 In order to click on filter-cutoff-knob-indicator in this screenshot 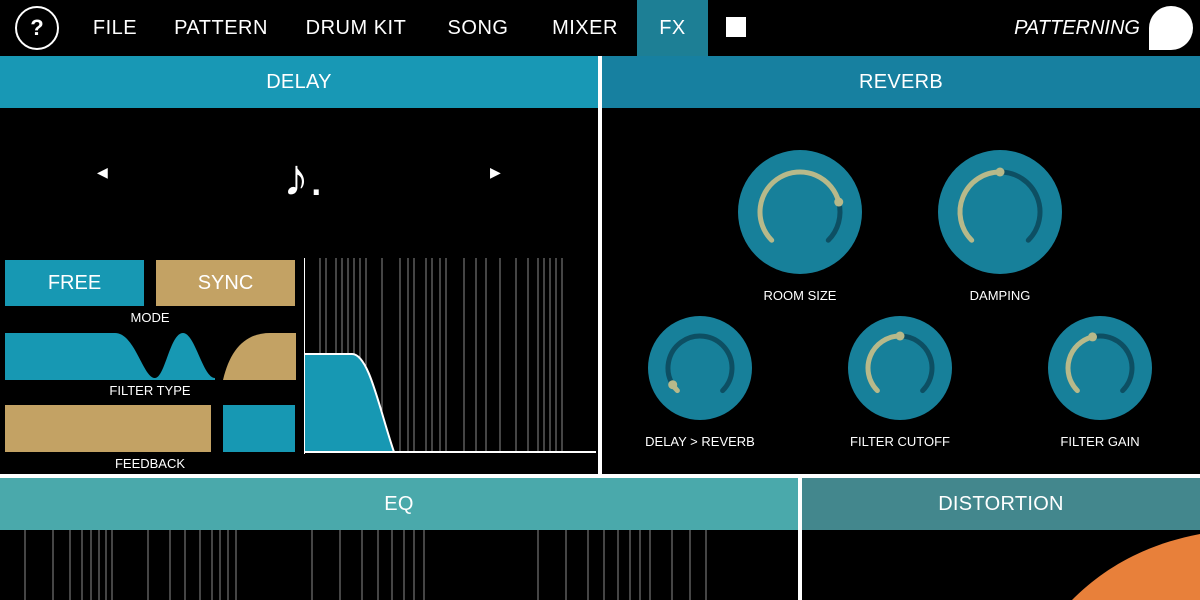, I will do `click(900, 336)`.